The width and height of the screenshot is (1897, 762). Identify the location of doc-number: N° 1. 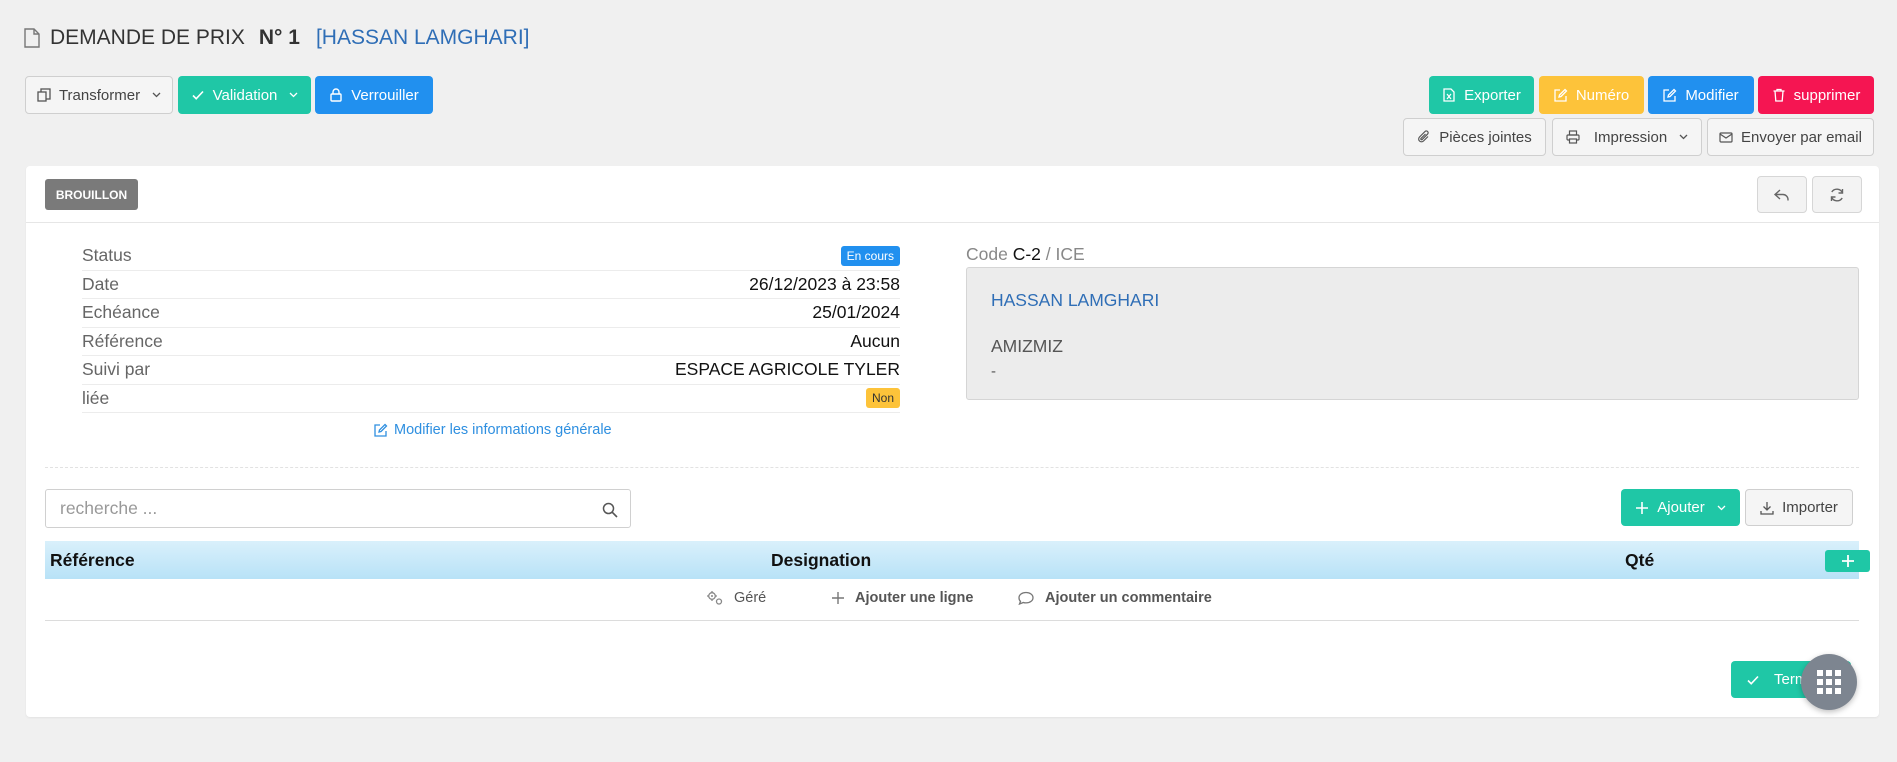
(279, 37).